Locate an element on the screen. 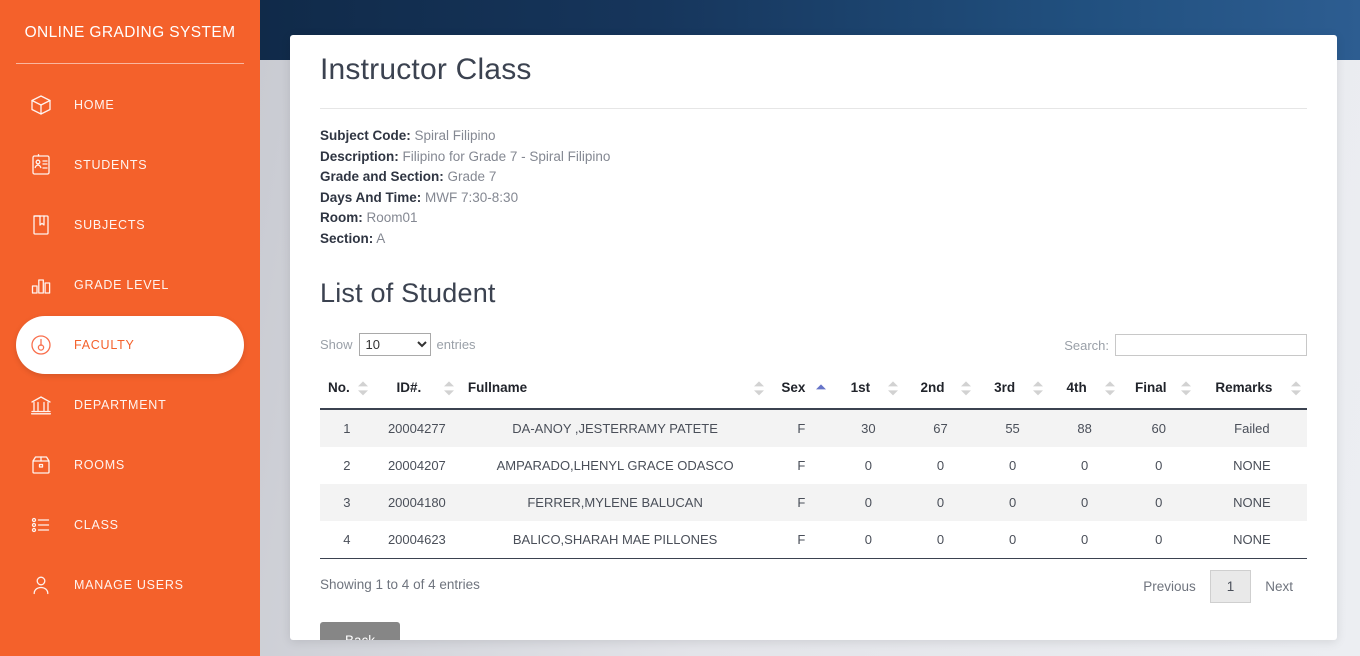 This screenshot has height=656, width=1360. page-title: Instructor Class is located at coordinates (813, 72).